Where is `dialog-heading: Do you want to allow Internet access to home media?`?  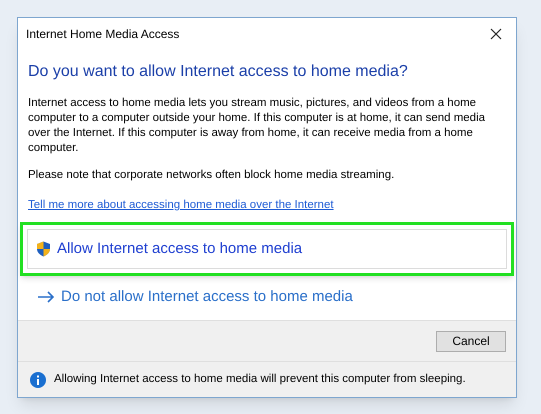
dialog-heading: Do you want to allow Internet access to home media? is located at coordinates (218, 72).